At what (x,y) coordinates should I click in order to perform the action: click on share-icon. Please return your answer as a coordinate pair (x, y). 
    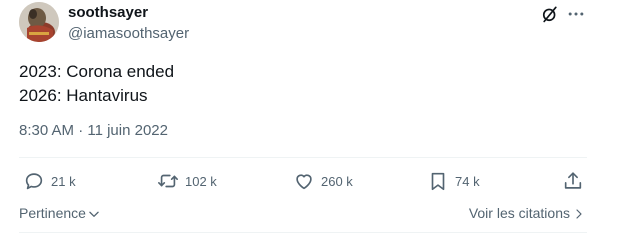
    Looking at the image, I should click on (573, 180).